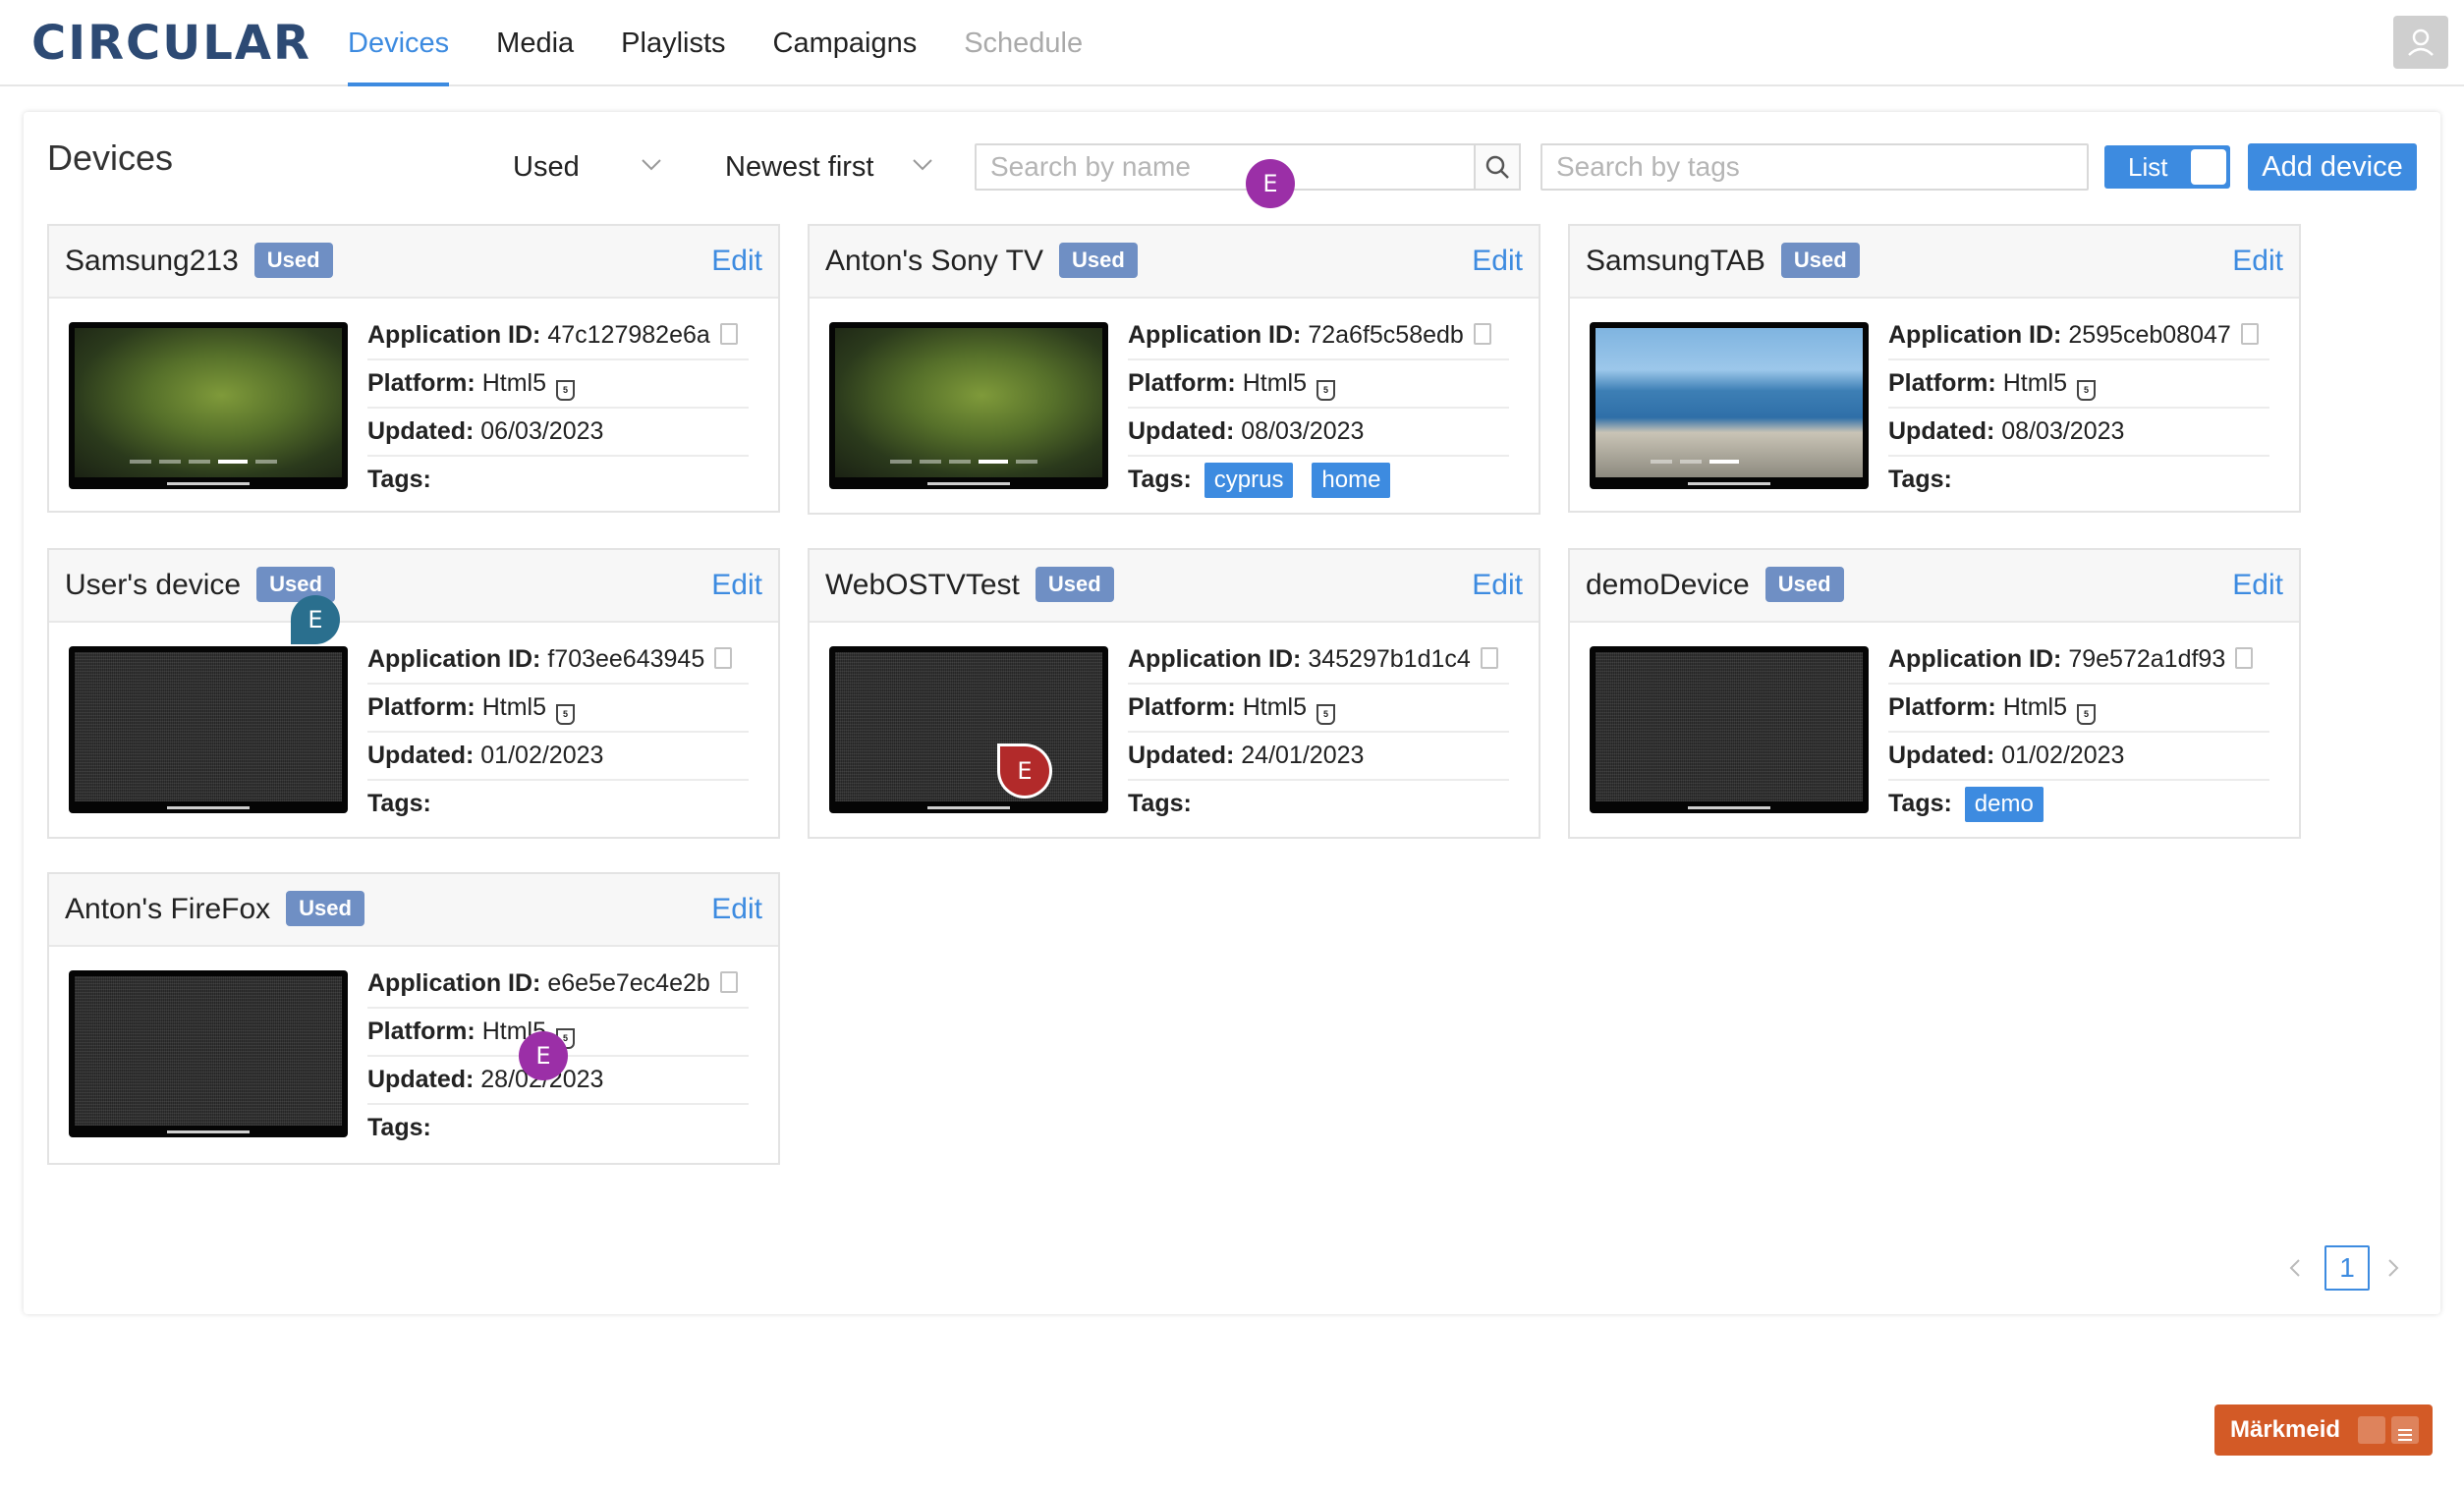  Describe the element at coordinates (1723, 262) in the screenshot. I see `device-name: SamsungTAB Used` at that location.